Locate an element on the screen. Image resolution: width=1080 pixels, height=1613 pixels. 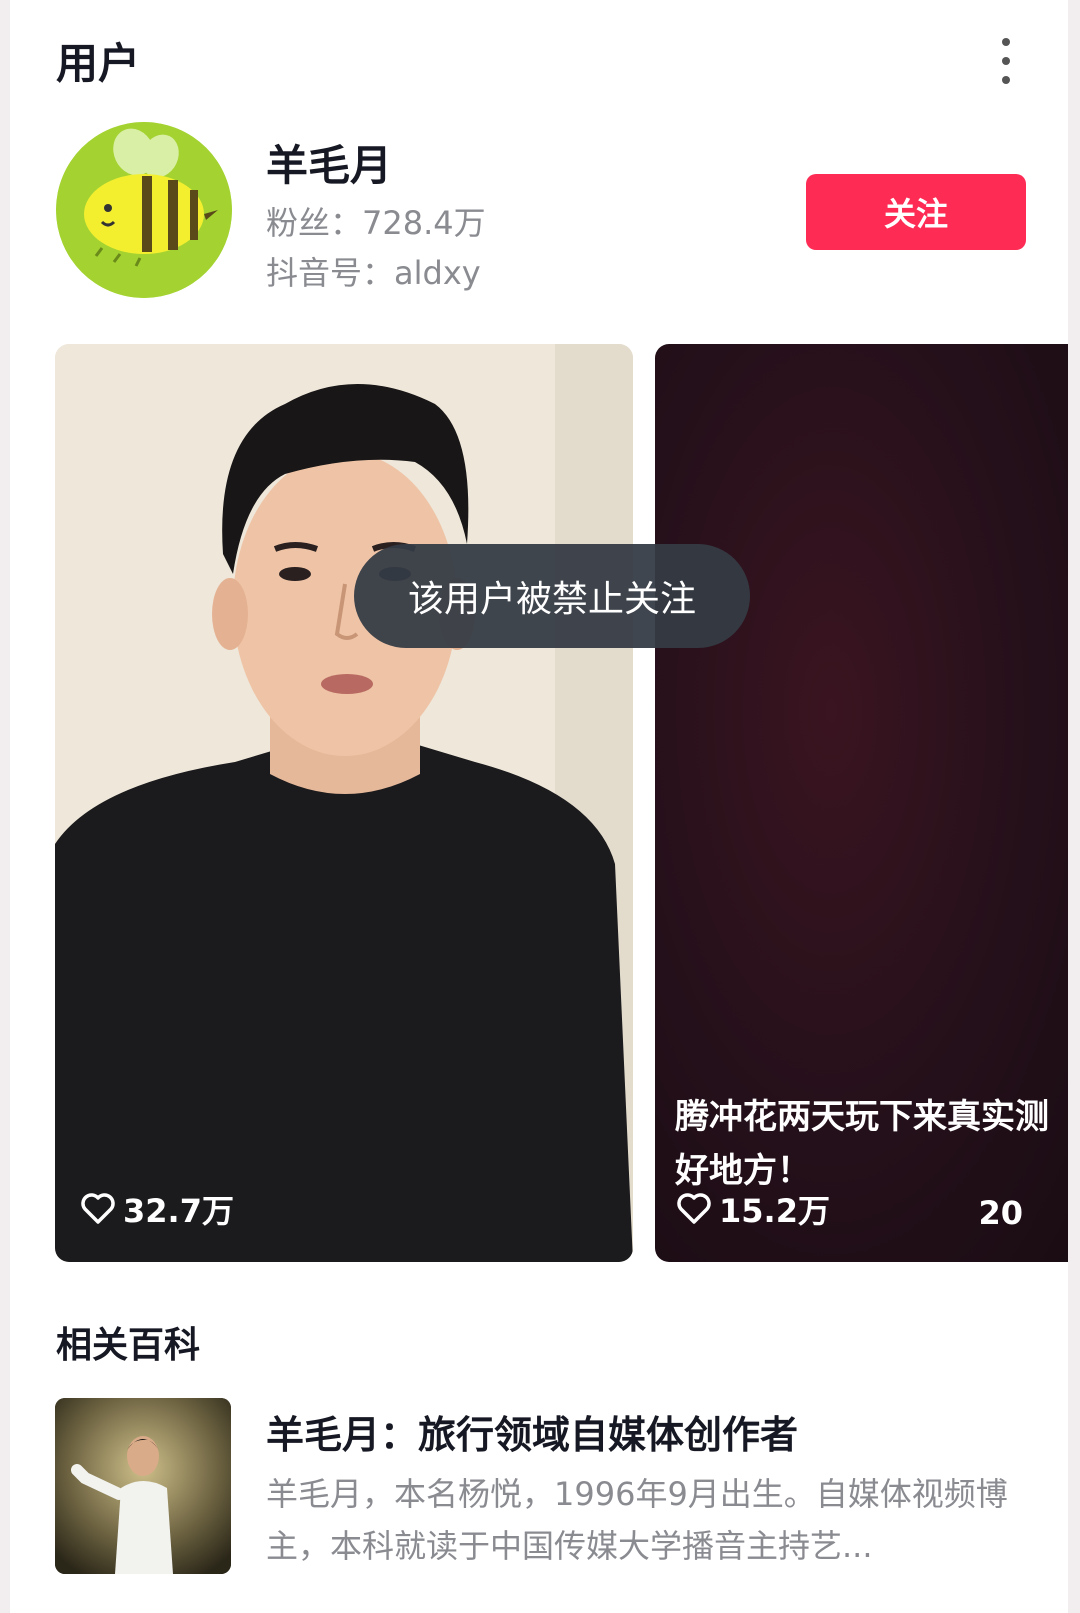
follow-button: 关注 is located at coordinates (916, 212).